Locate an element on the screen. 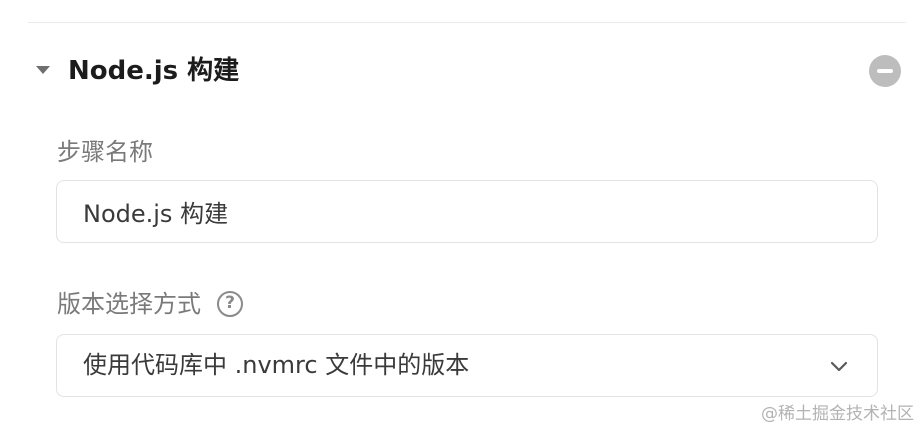 This screenshot has width=924, height=432. minus-circle-icon is located at coordinates (885, 71).